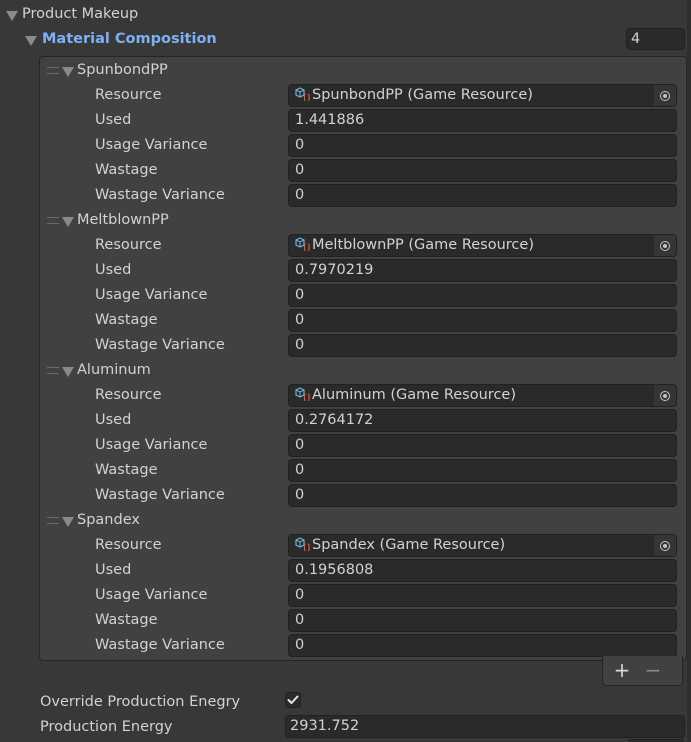 This screenshot has width=691, height=742. I want to click on material-composition-title: Material Composition, so click(129, 39).